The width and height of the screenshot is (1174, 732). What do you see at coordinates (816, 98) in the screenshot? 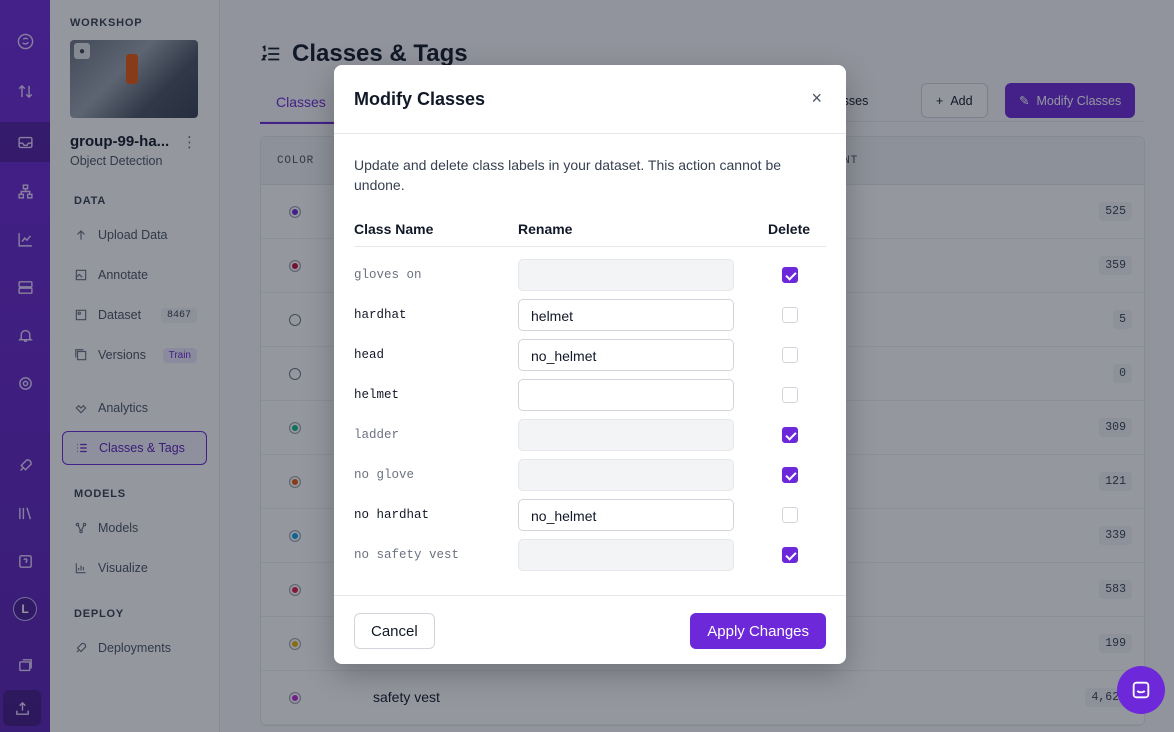
I see `close-icon: ×` at bounding box center [816, 98].